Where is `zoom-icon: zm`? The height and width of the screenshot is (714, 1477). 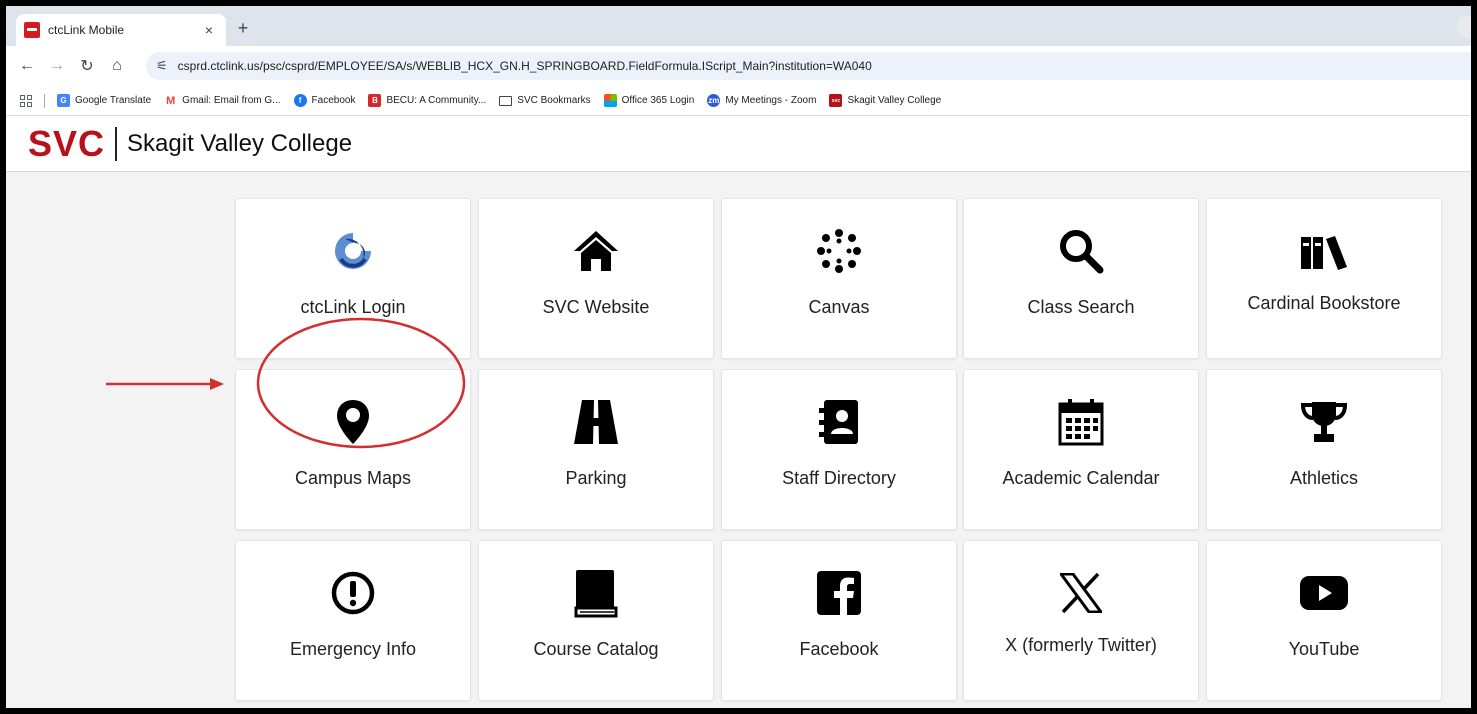 zoom-icon: zm is located at coordinates (714, 100).